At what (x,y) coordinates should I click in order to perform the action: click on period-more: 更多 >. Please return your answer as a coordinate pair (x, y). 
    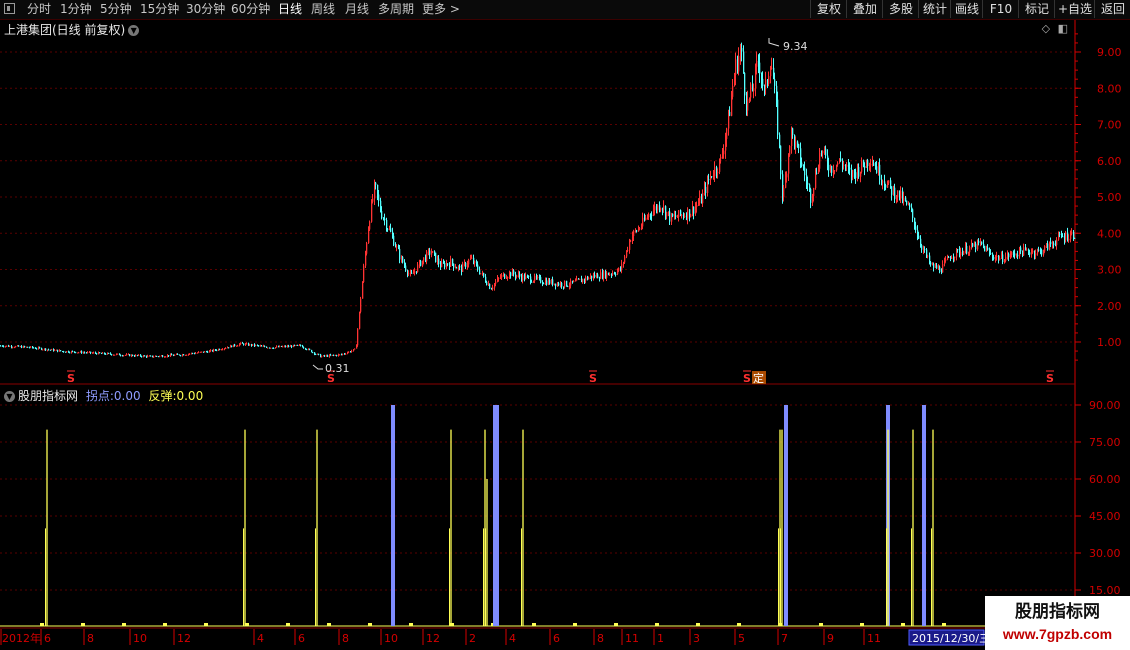
    Looking at the image, I should click on (441, 9).